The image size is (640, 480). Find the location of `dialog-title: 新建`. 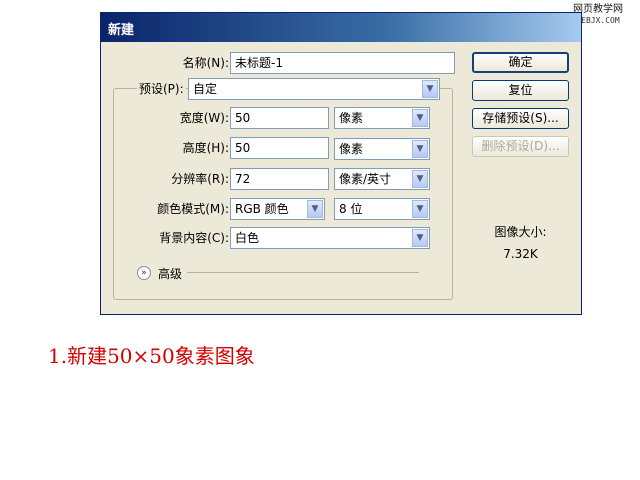

dialog-title: 新建 is located at coordinates (121, 30).